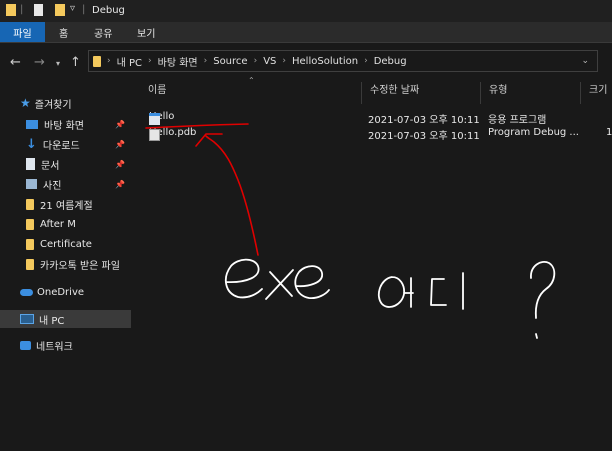 This screenshot has width=612, height=451. Describe the element at coordinates (197, 126) in the screenshot. I see `underline-stroke` at that location.